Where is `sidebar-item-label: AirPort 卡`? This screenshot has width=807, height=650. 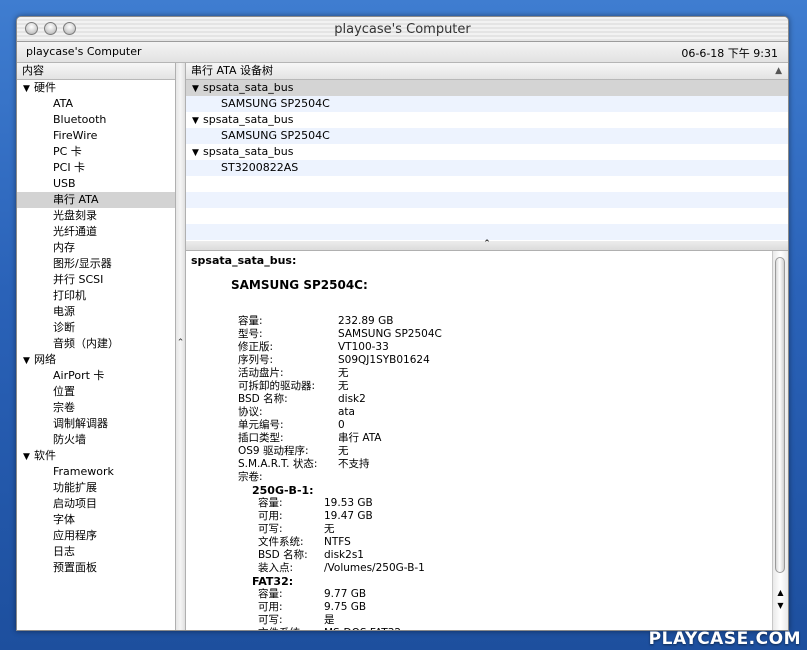 sidebar-item-label: AirPort 卡 is located at coordinates (79, 375).